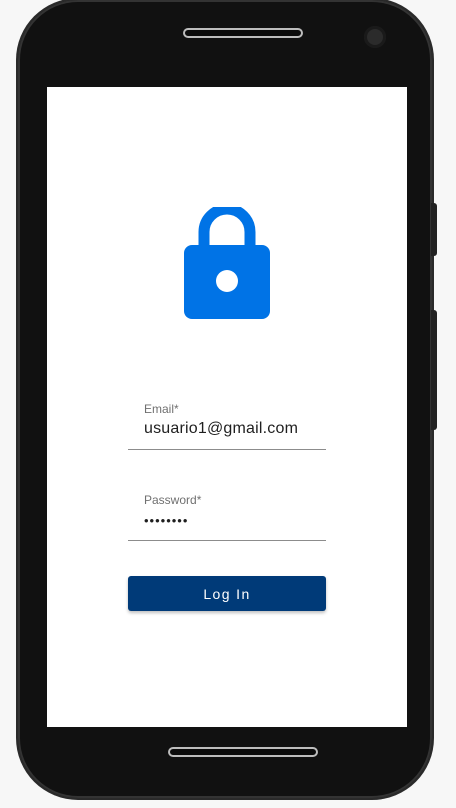 The image size is (456, 808). I want to click on login-button: Log In, so click(227, 593).